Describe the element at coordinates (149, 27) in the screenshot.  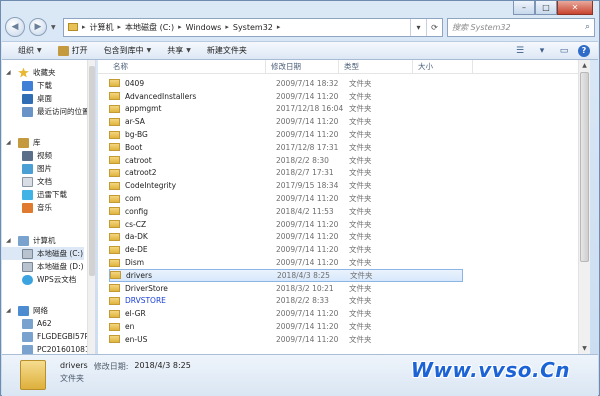
I see `breadcrumb-local-disk-c: 本地磁盘 (C:)` at that location.